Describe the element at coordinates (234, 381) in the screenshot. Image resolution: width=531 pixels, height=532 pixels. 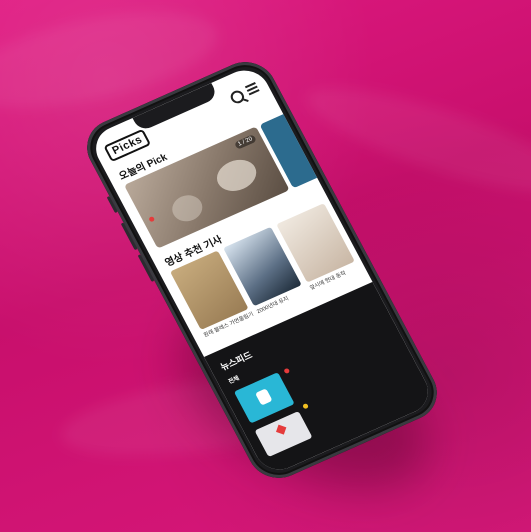
I see `tab-all: 전체` at that location.